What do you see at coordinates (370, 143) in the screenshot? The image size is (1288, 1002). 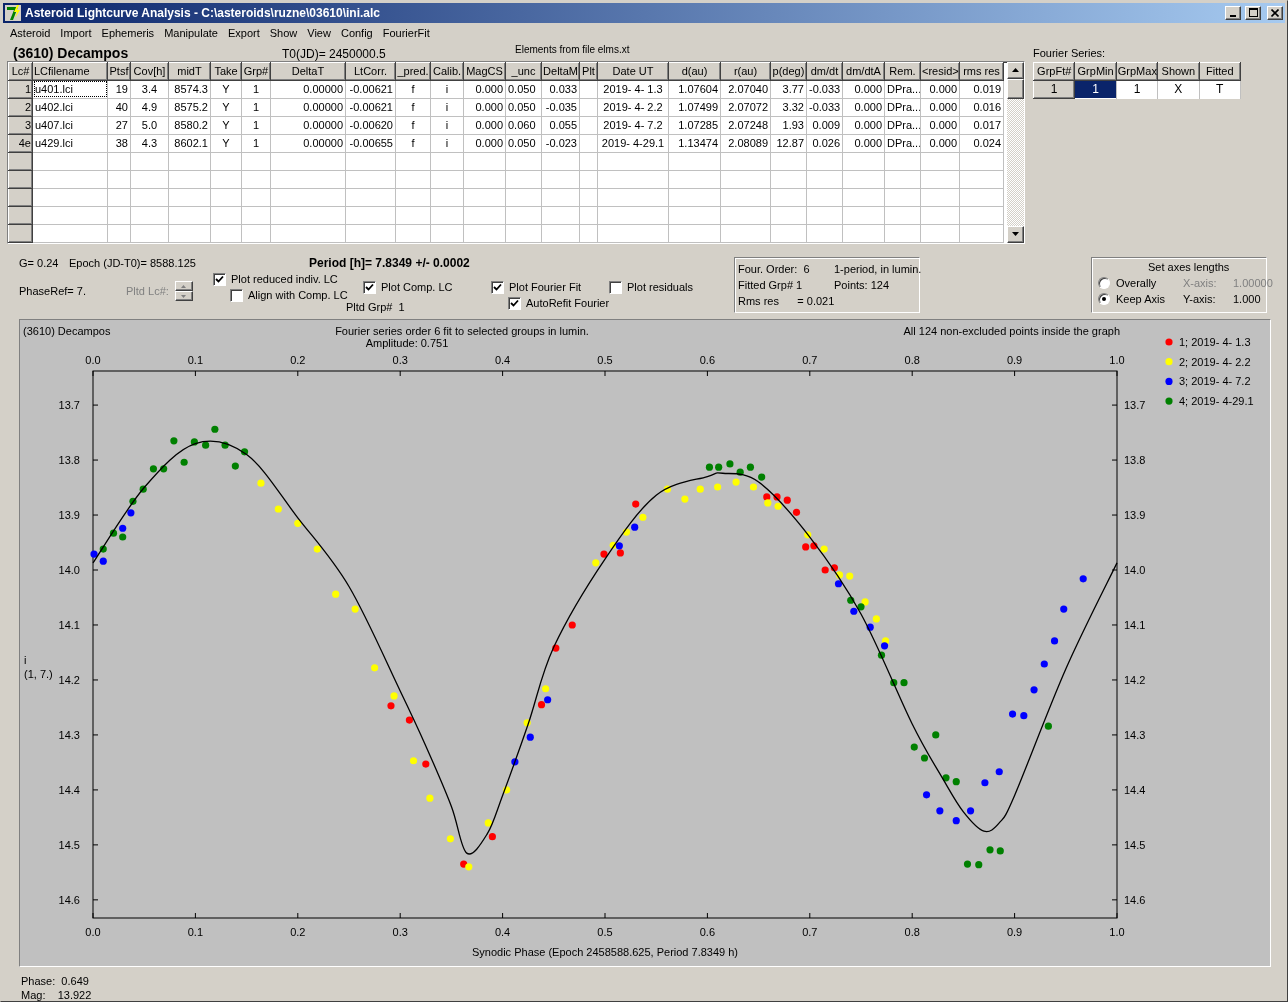 I see `table-cell: -0.00655` at bounding box center [370, 143].